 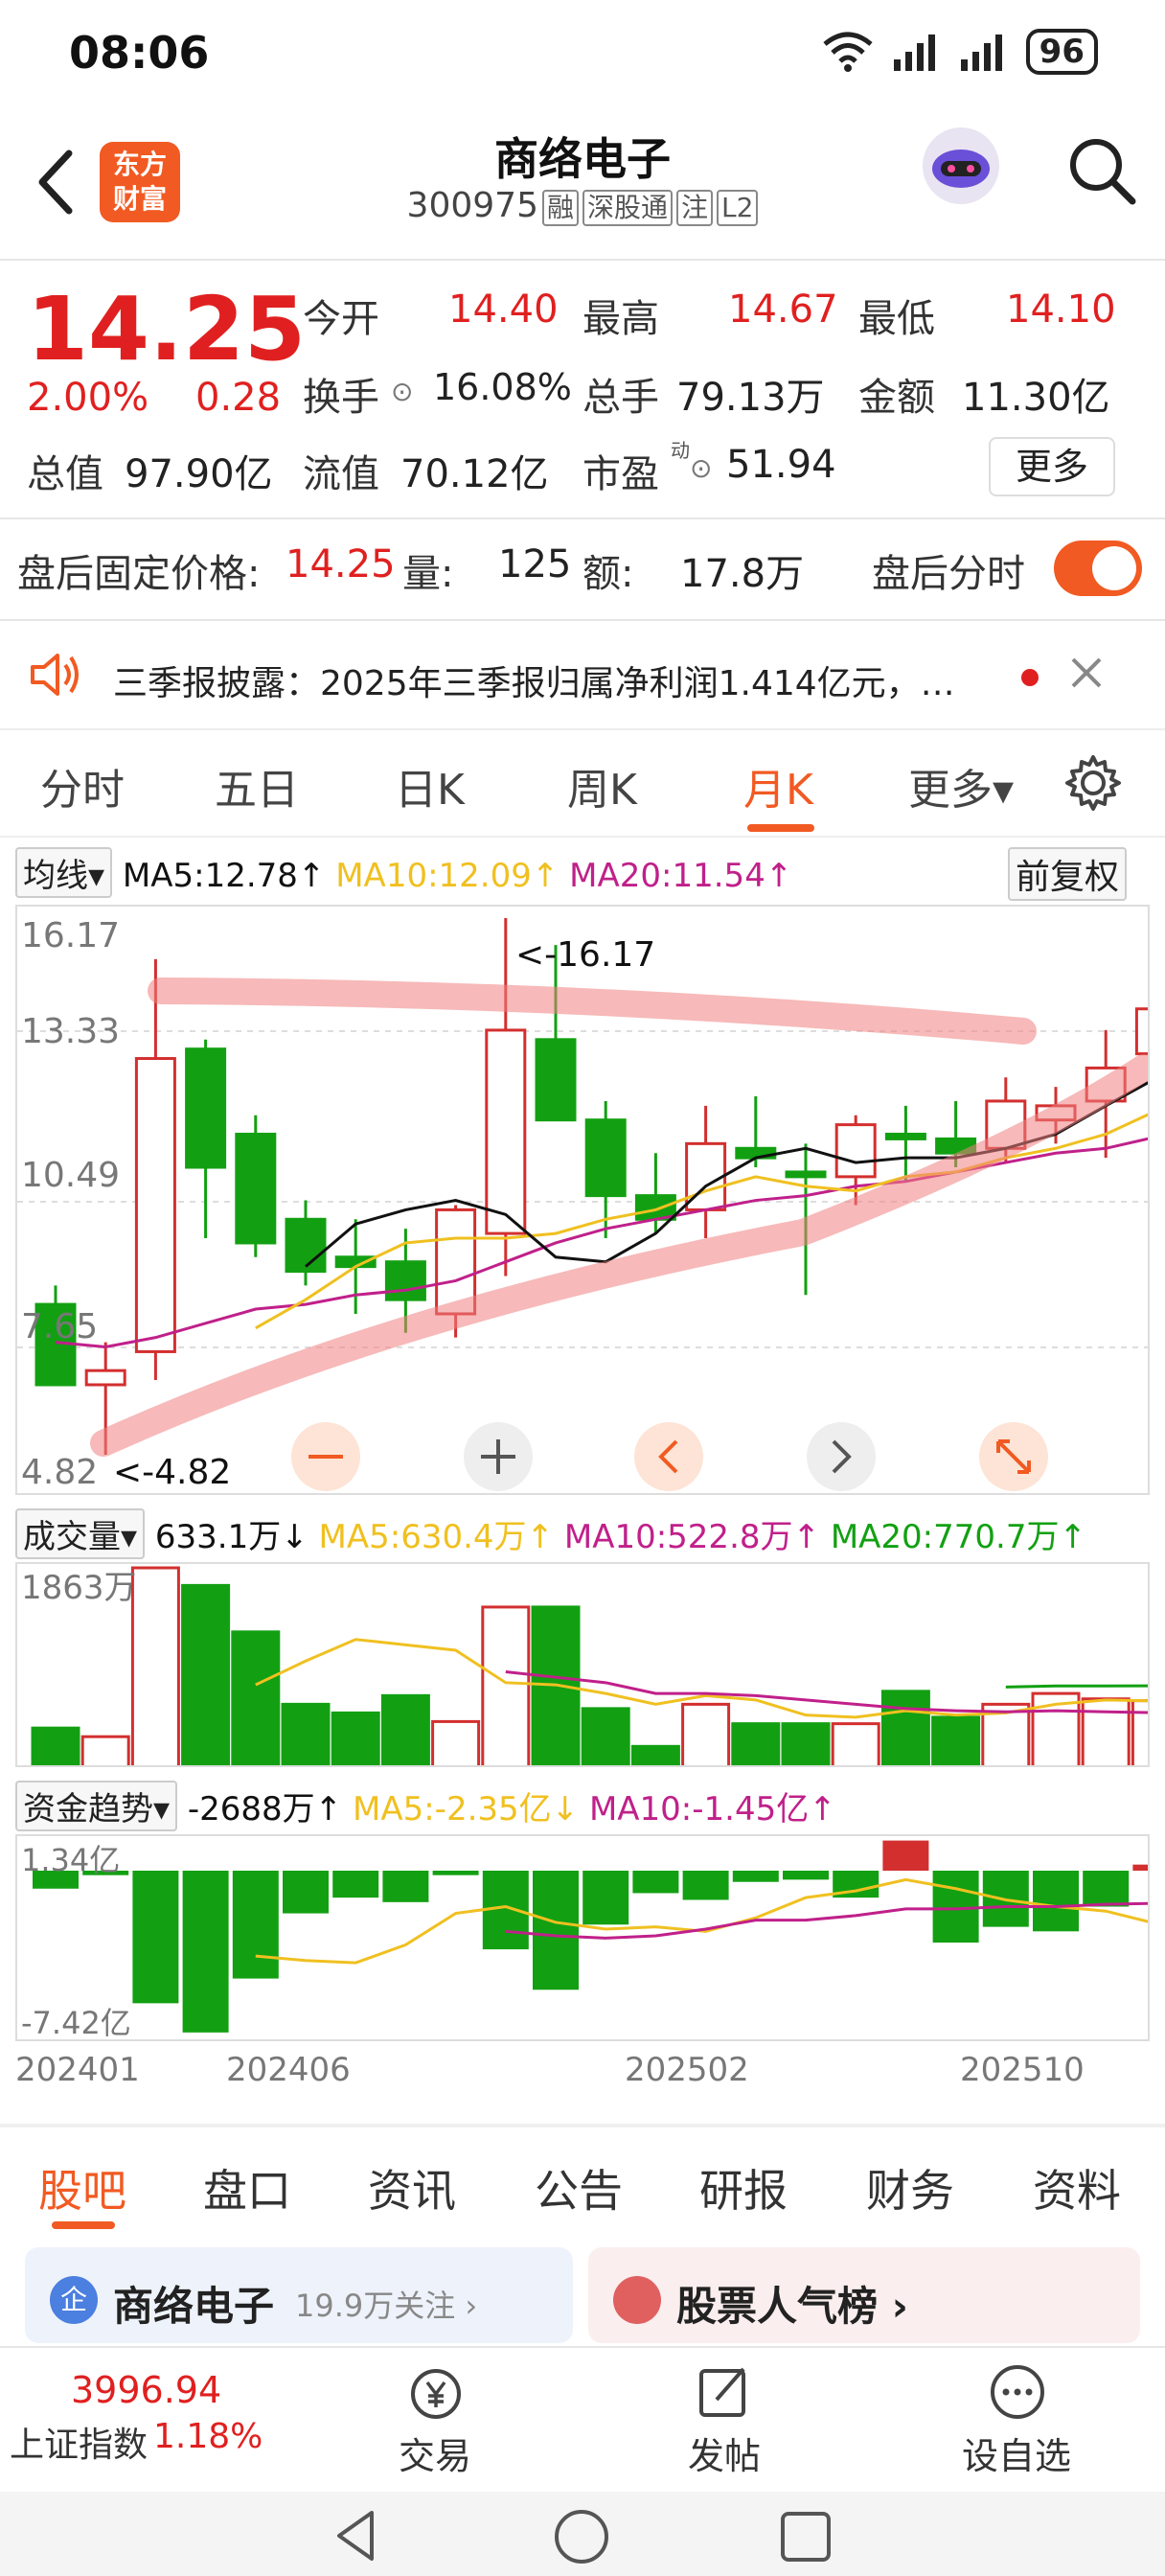 What do you see at coordinates (535, 564) in the screenshot?
I see `afterhours-vol: 125` at bounding box center [535, 564].